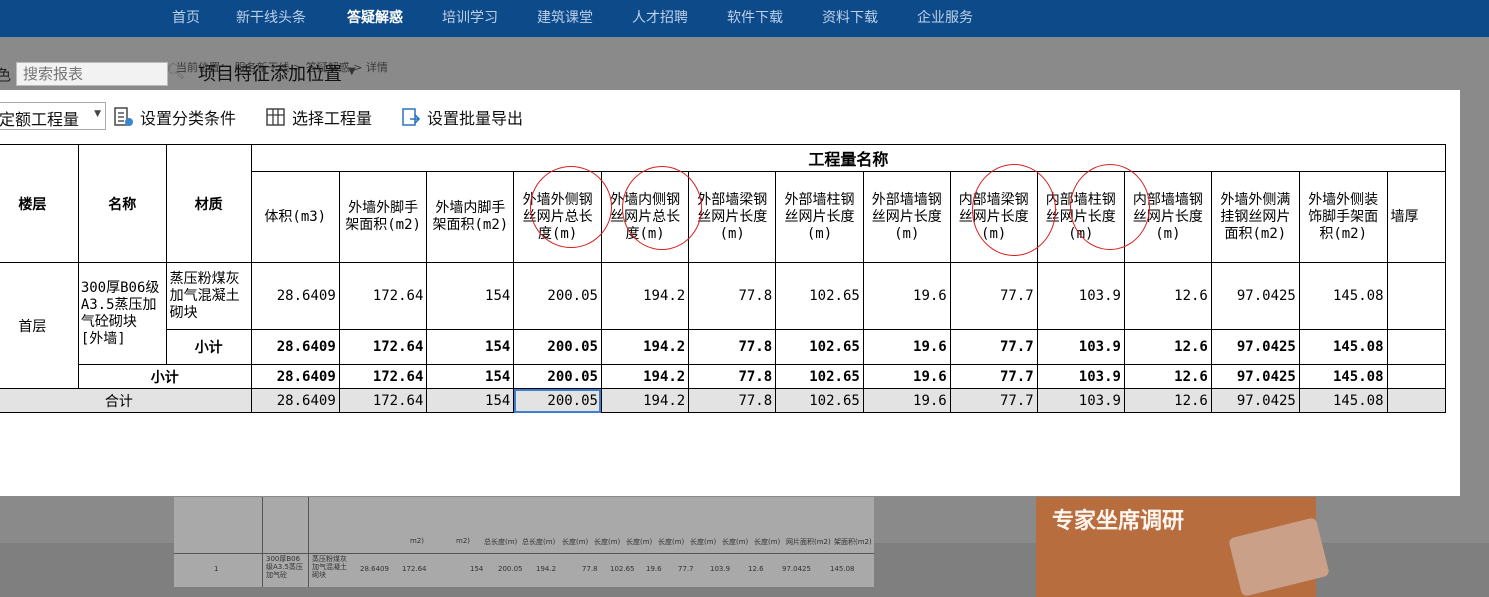  What do you see at coordinates (271, 17) in the screenshot?
I see `nav-item-headlines: 新干线头条` at bounding box center [271, 17].